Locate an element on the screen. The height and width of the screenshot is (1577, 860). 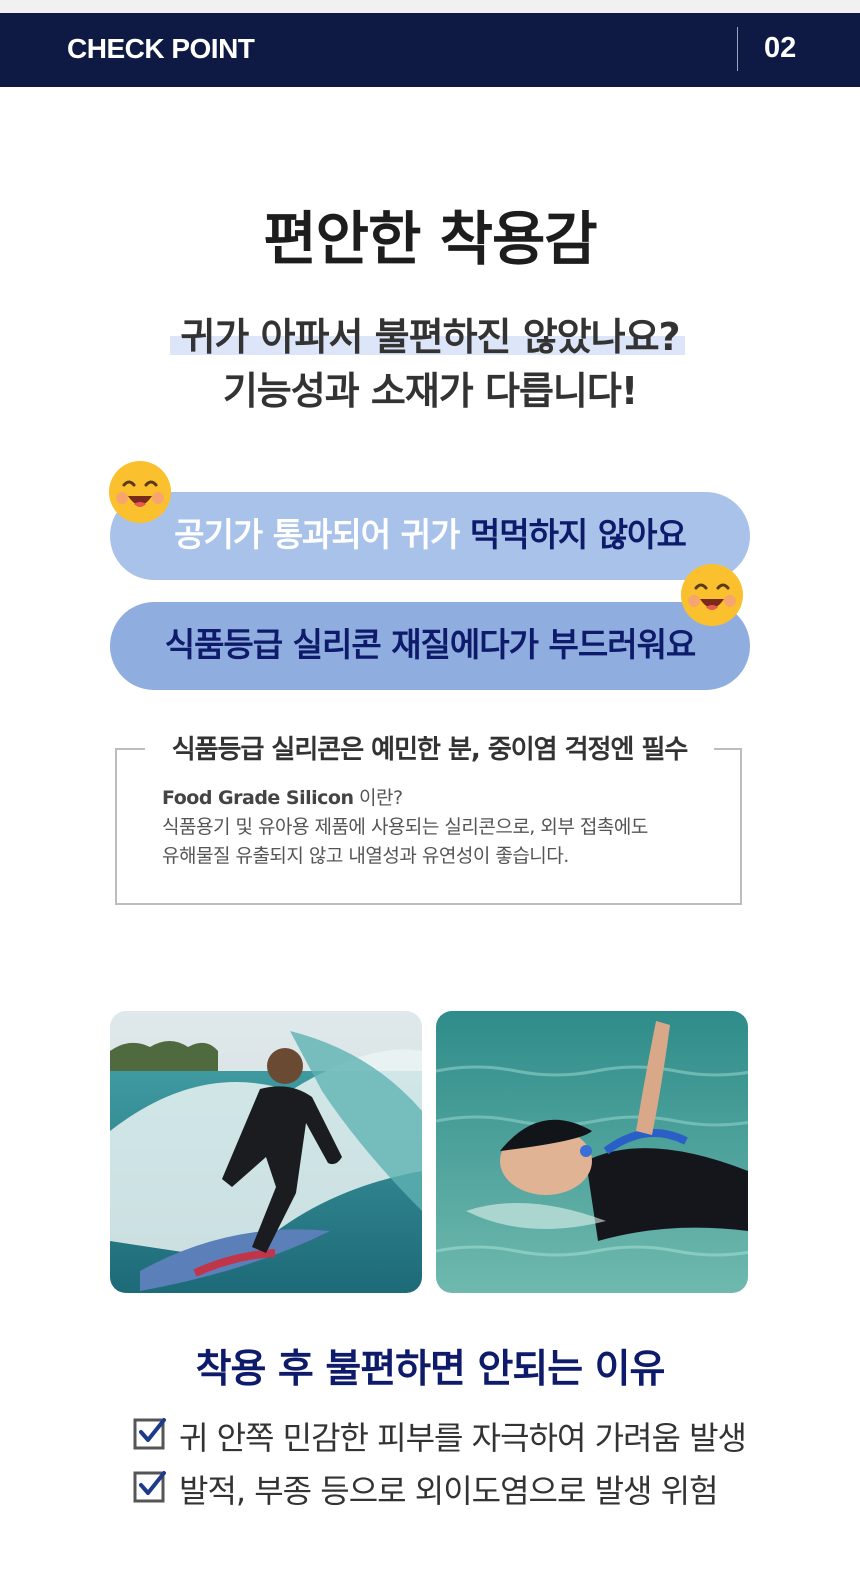
info-line-2: 식품용기 및 유아용 제품에 사용되는 실리콘으로, 외부 접촉에도 is located at coordinates (405, 827).